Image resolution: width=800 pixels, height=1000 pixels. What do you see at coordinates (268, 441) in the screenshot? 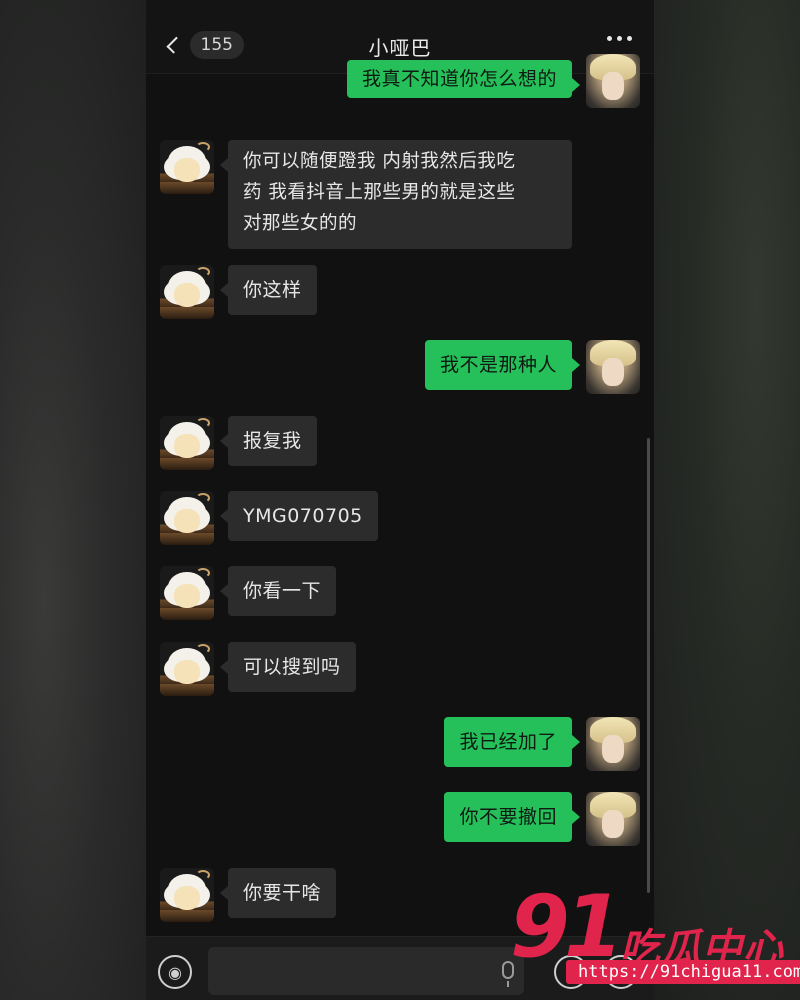
I see `message-bubble: 报复我` at bounding box center [268, 441].